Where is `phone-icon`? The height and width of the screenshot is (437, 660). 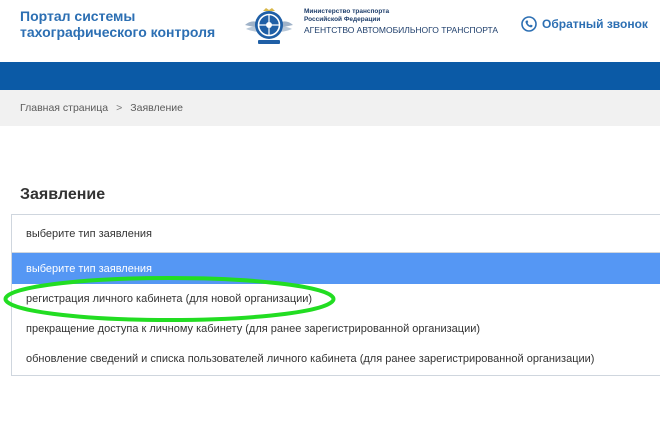 phone-icon is located at coordinates (529, 24).